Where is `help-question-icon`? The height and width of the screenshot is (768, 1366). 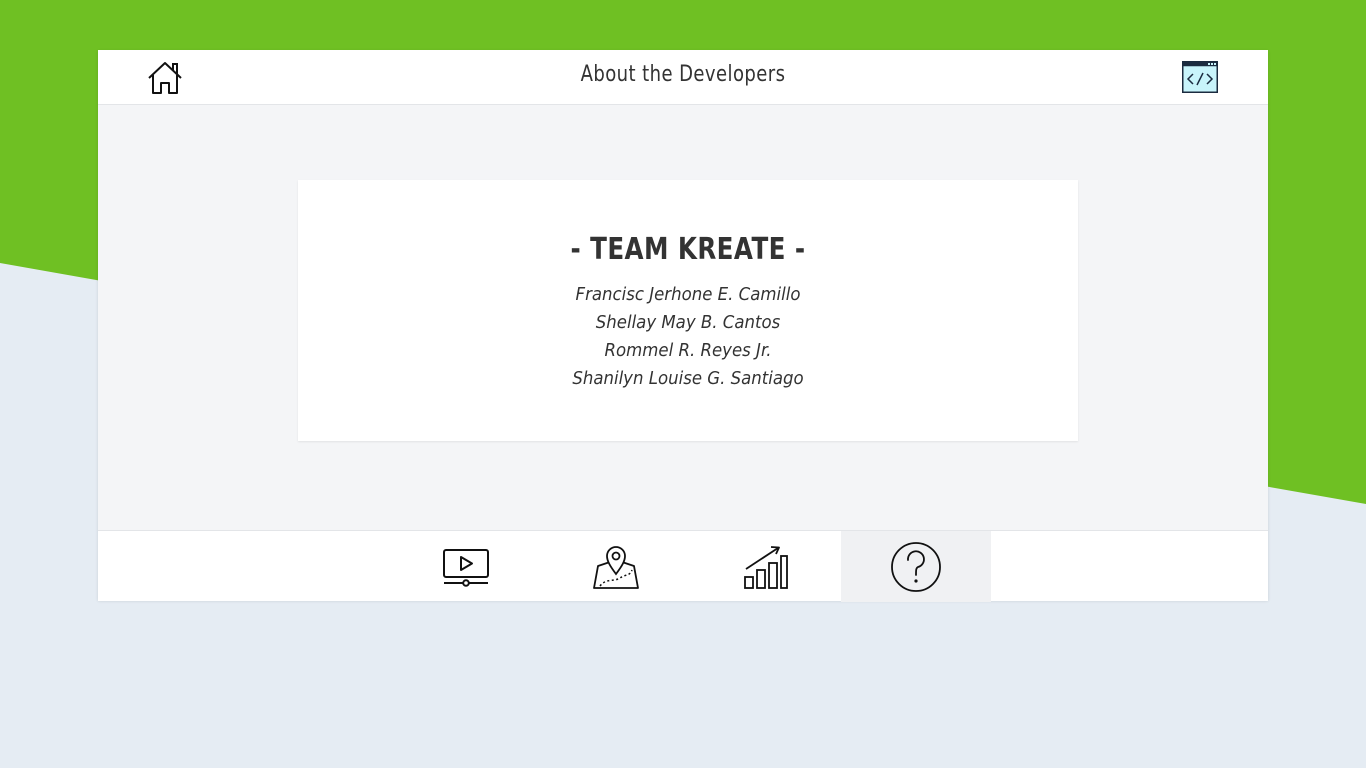 help-question-icon is located at coordinates (916, 566).